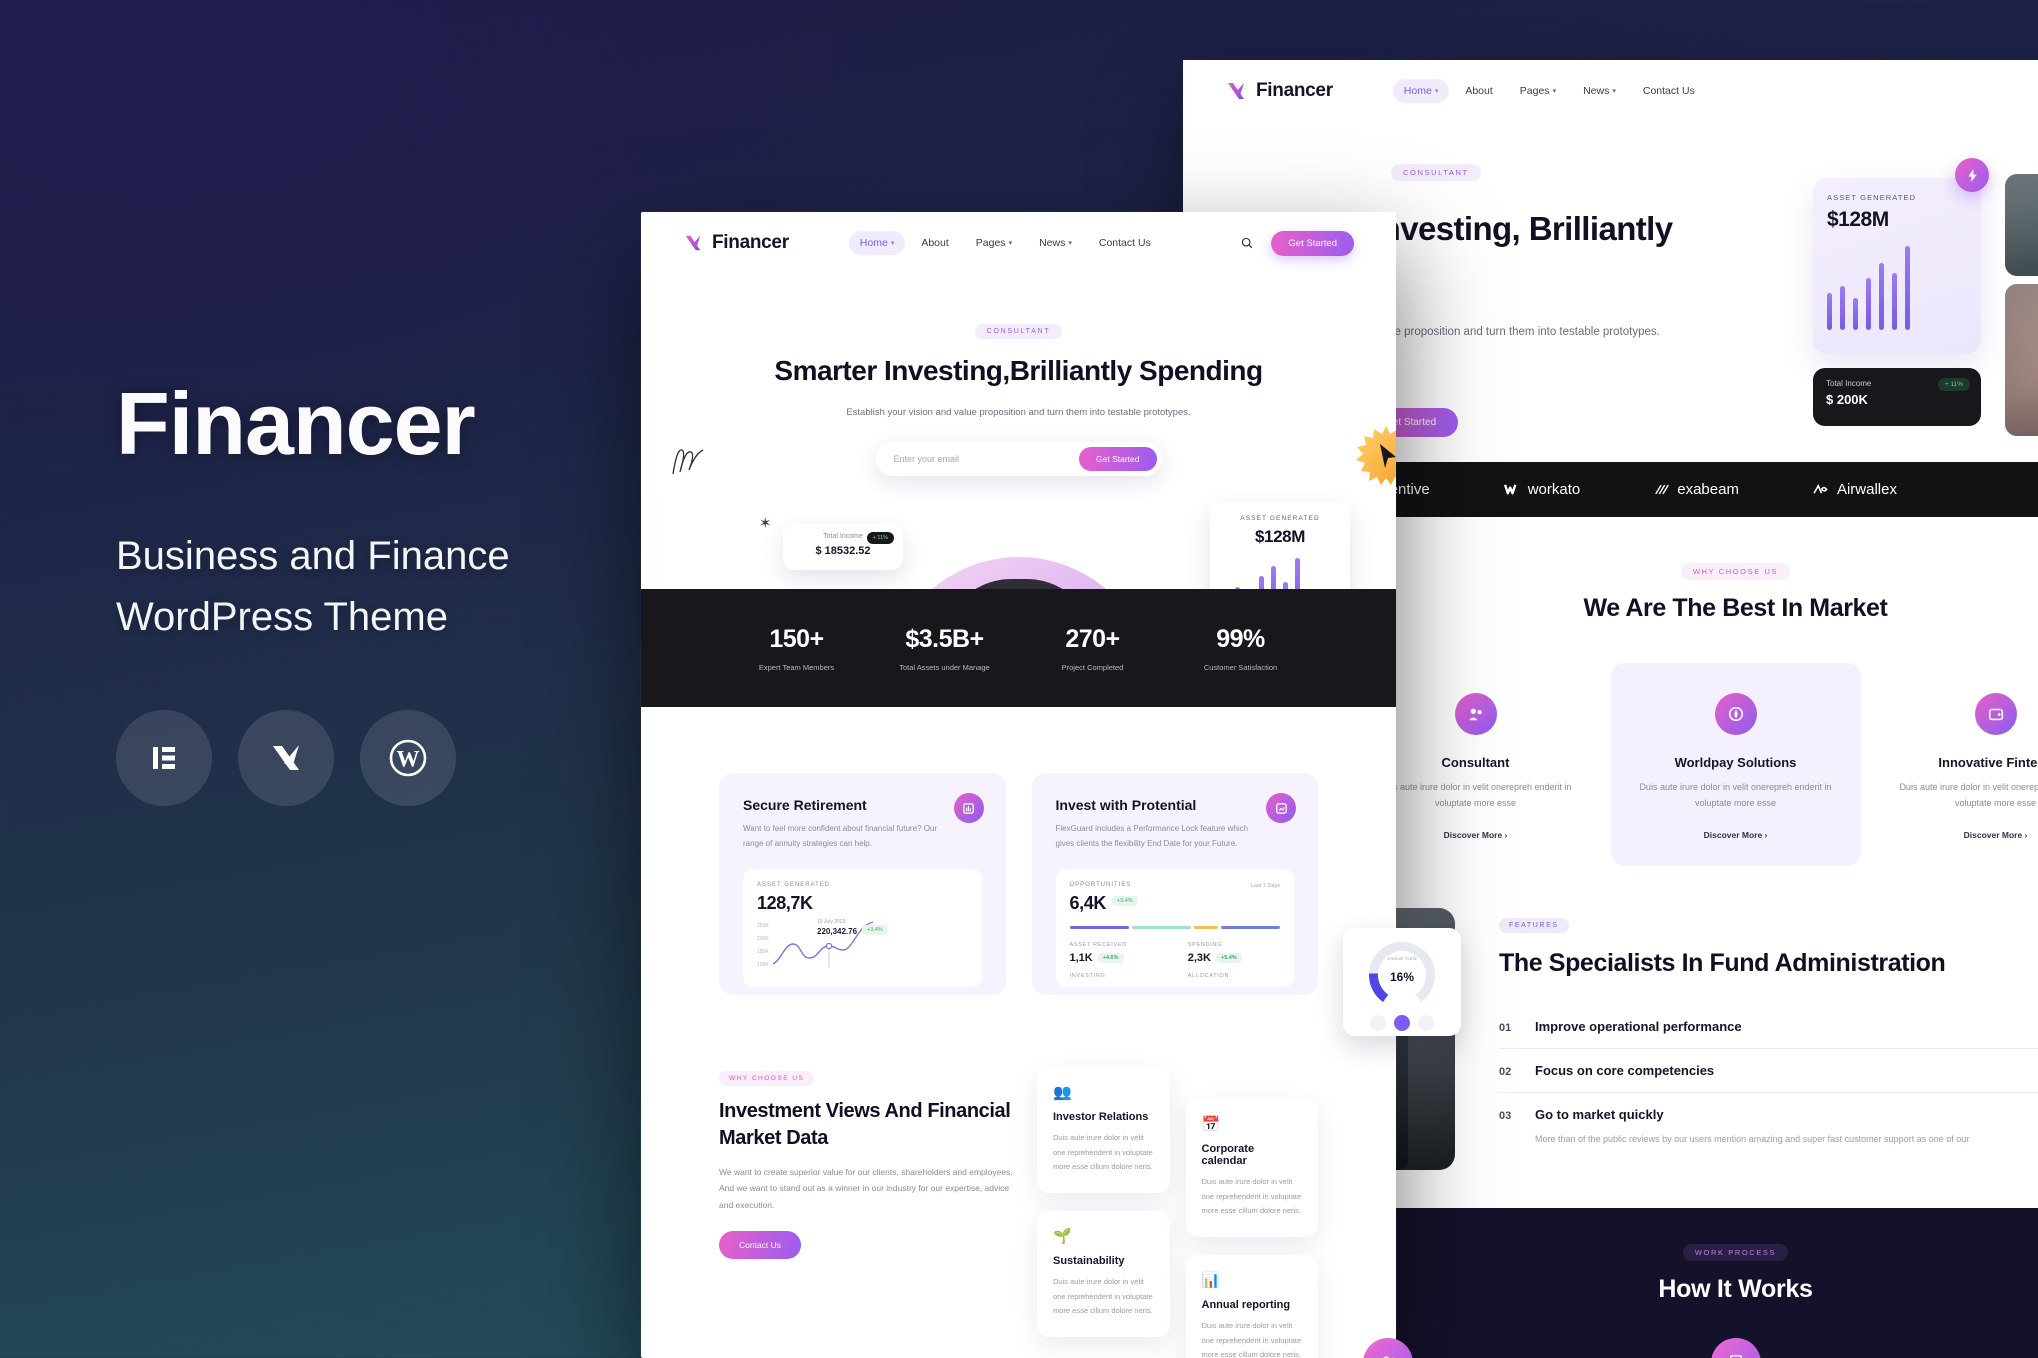 Image resolution: width=2038 pixels, height=1358 pixels. What do you see at coordinates (1736, 835) in the screenshot?
I see `best-card-worldpay-link: Discover More ›` at bounding box center [1736, 835].